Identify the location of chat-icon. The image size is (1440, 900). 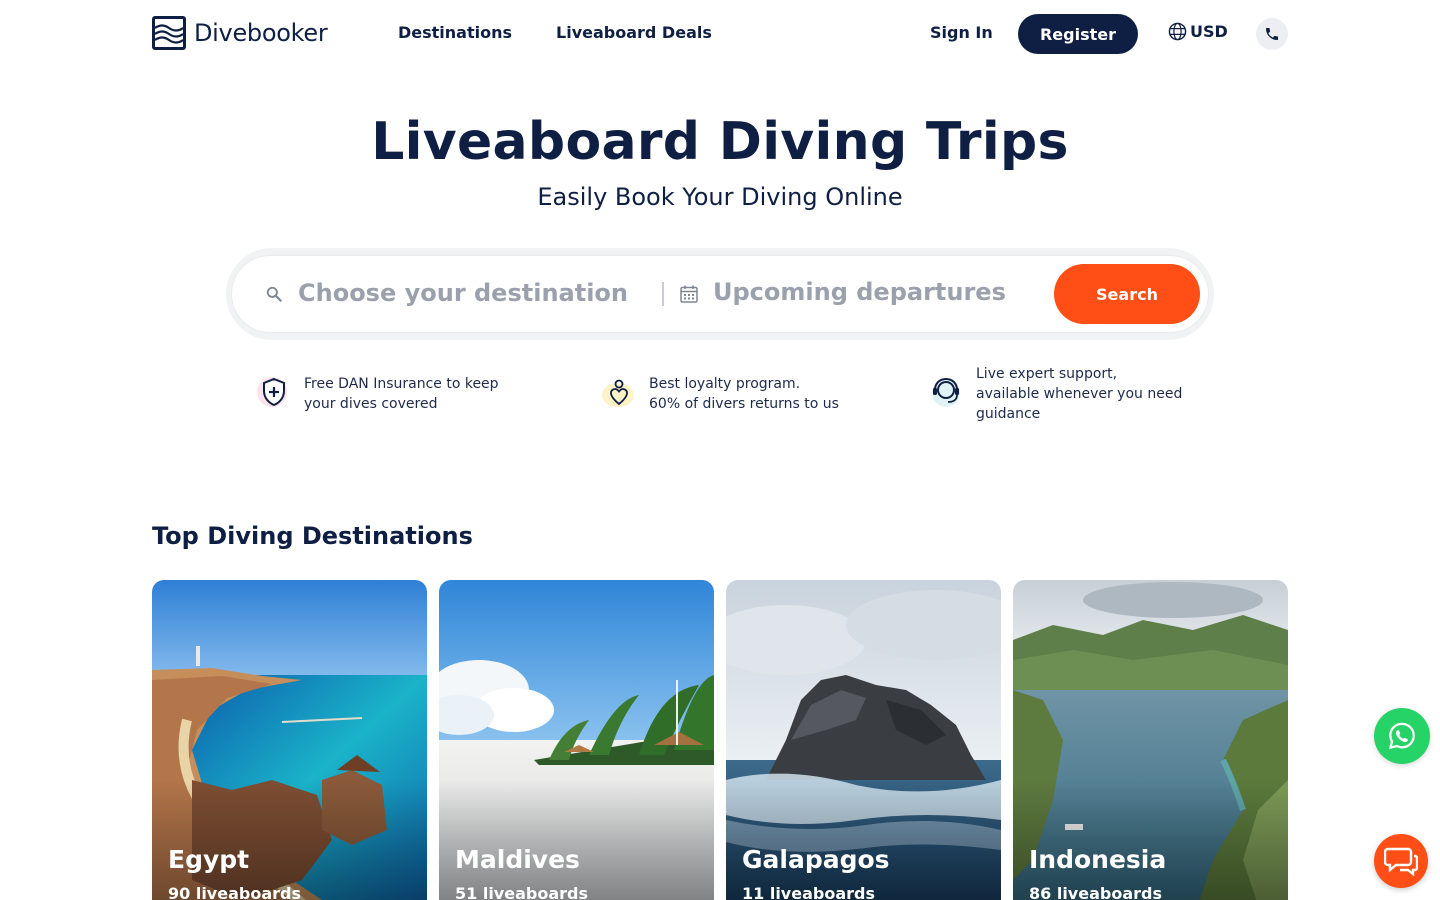
(1401, 861).